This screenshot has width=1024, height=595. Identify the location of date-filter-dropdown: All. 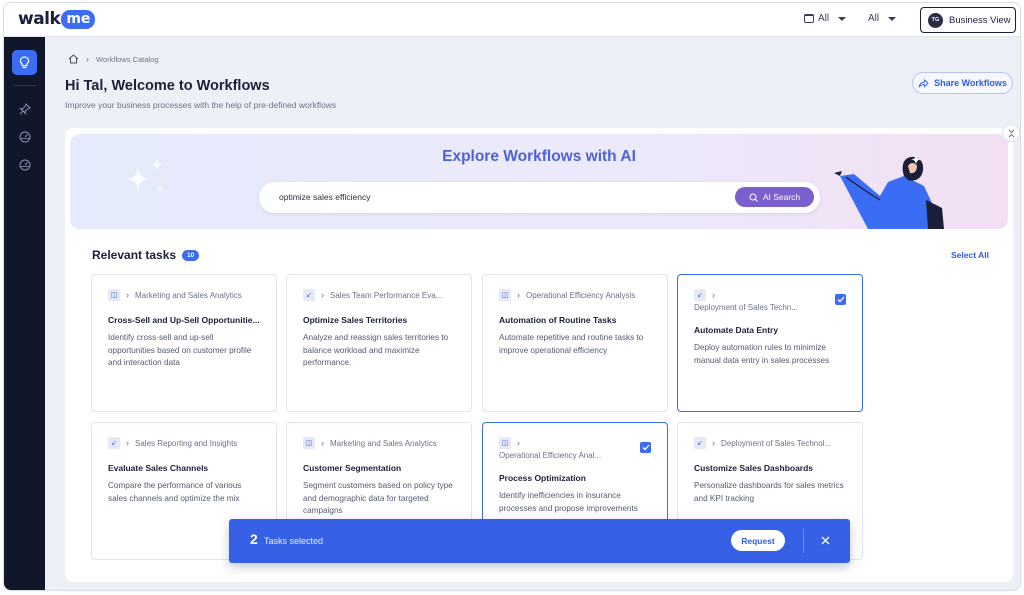
(825, 18).